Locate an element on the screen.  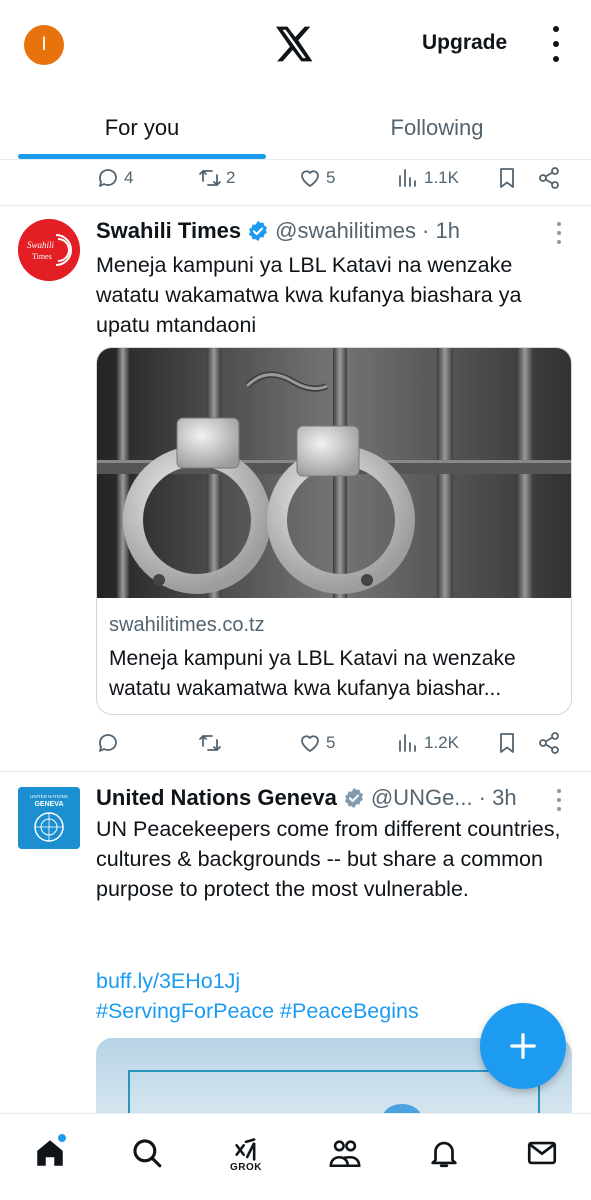
swahili-times-logo: Swahili Times is located at coordinates (49, 250).